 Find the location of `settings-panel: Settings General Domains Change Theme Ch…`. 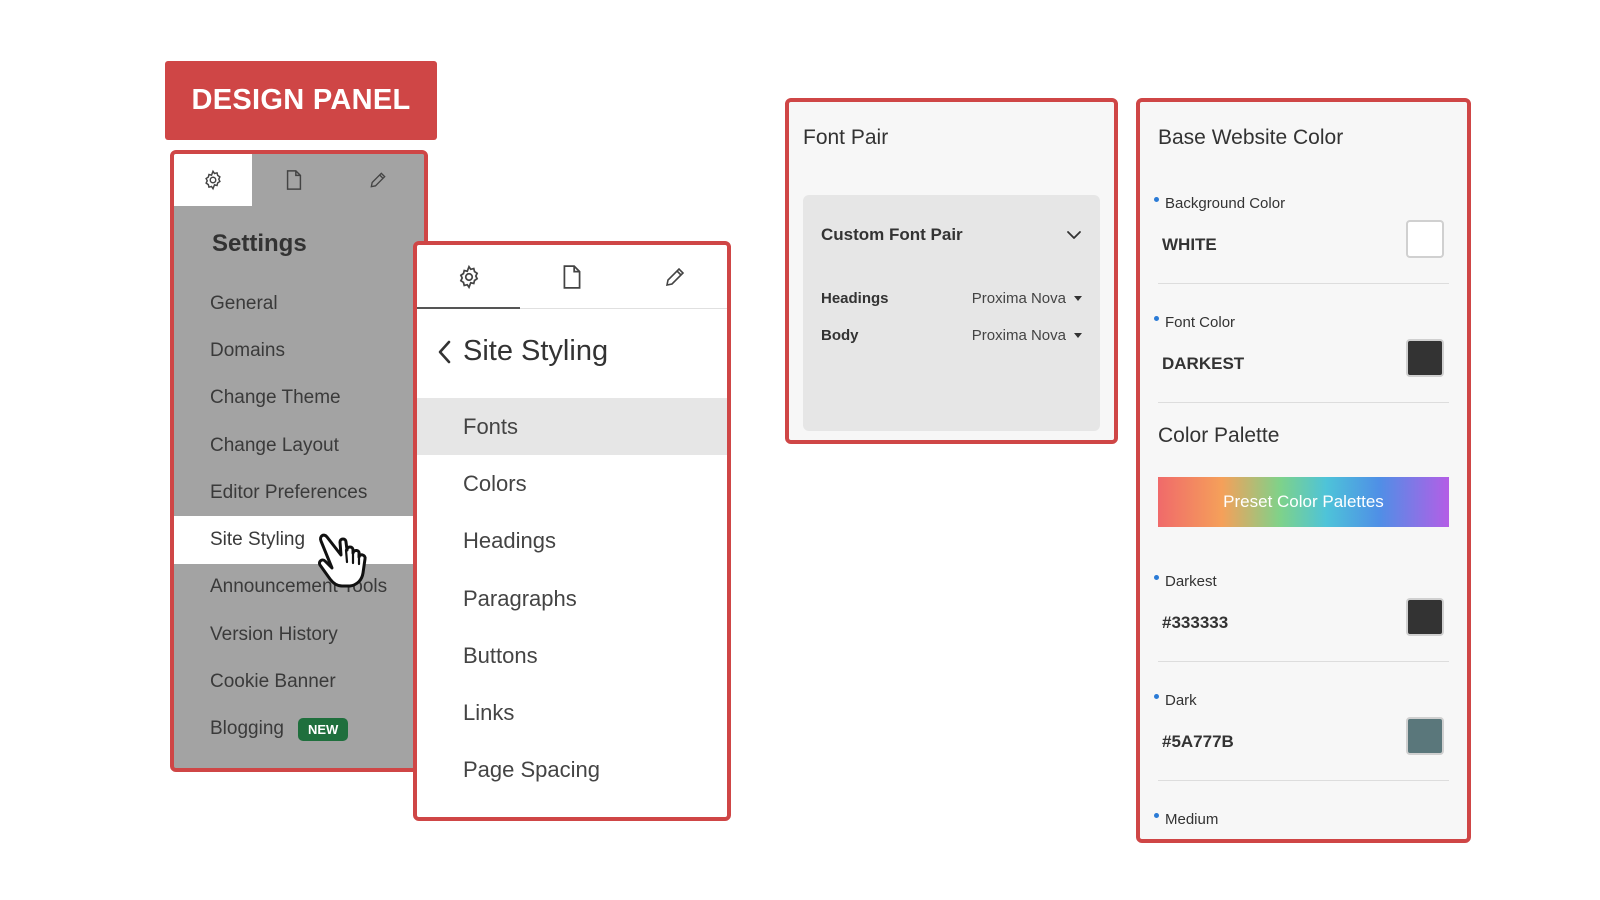

settings-panel: Settings General Domains Change Theme Ch… is located at coordinates (299, 461).